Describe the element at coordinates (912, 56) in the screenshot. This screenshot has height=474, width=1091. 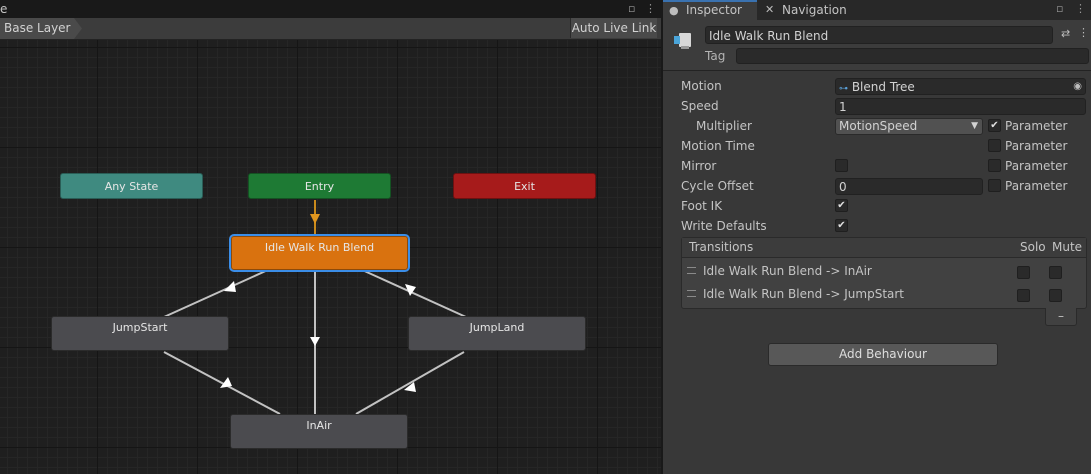
I see `tag-field` at that location.